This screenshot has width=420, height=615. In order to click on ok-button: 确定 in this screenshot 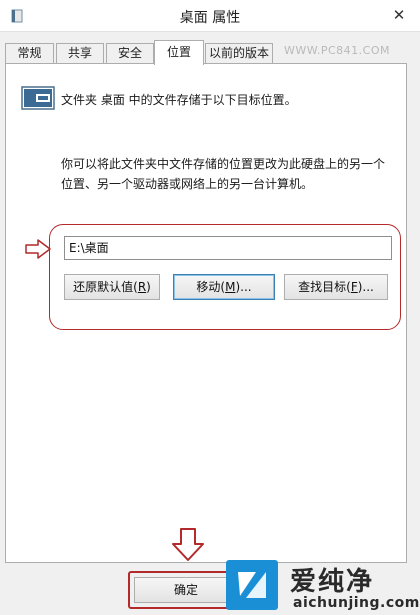, I will do `click(186, 590)`.